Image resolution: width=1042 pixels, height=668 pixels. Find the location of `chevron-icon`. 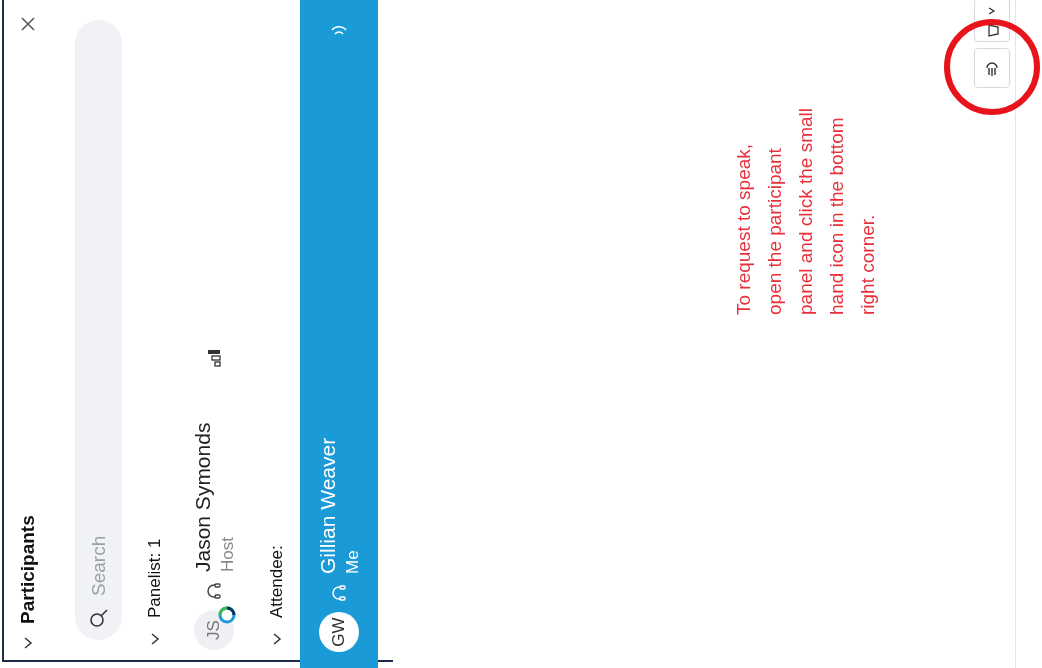

chevron-icon is located at coordinates (992, 11).